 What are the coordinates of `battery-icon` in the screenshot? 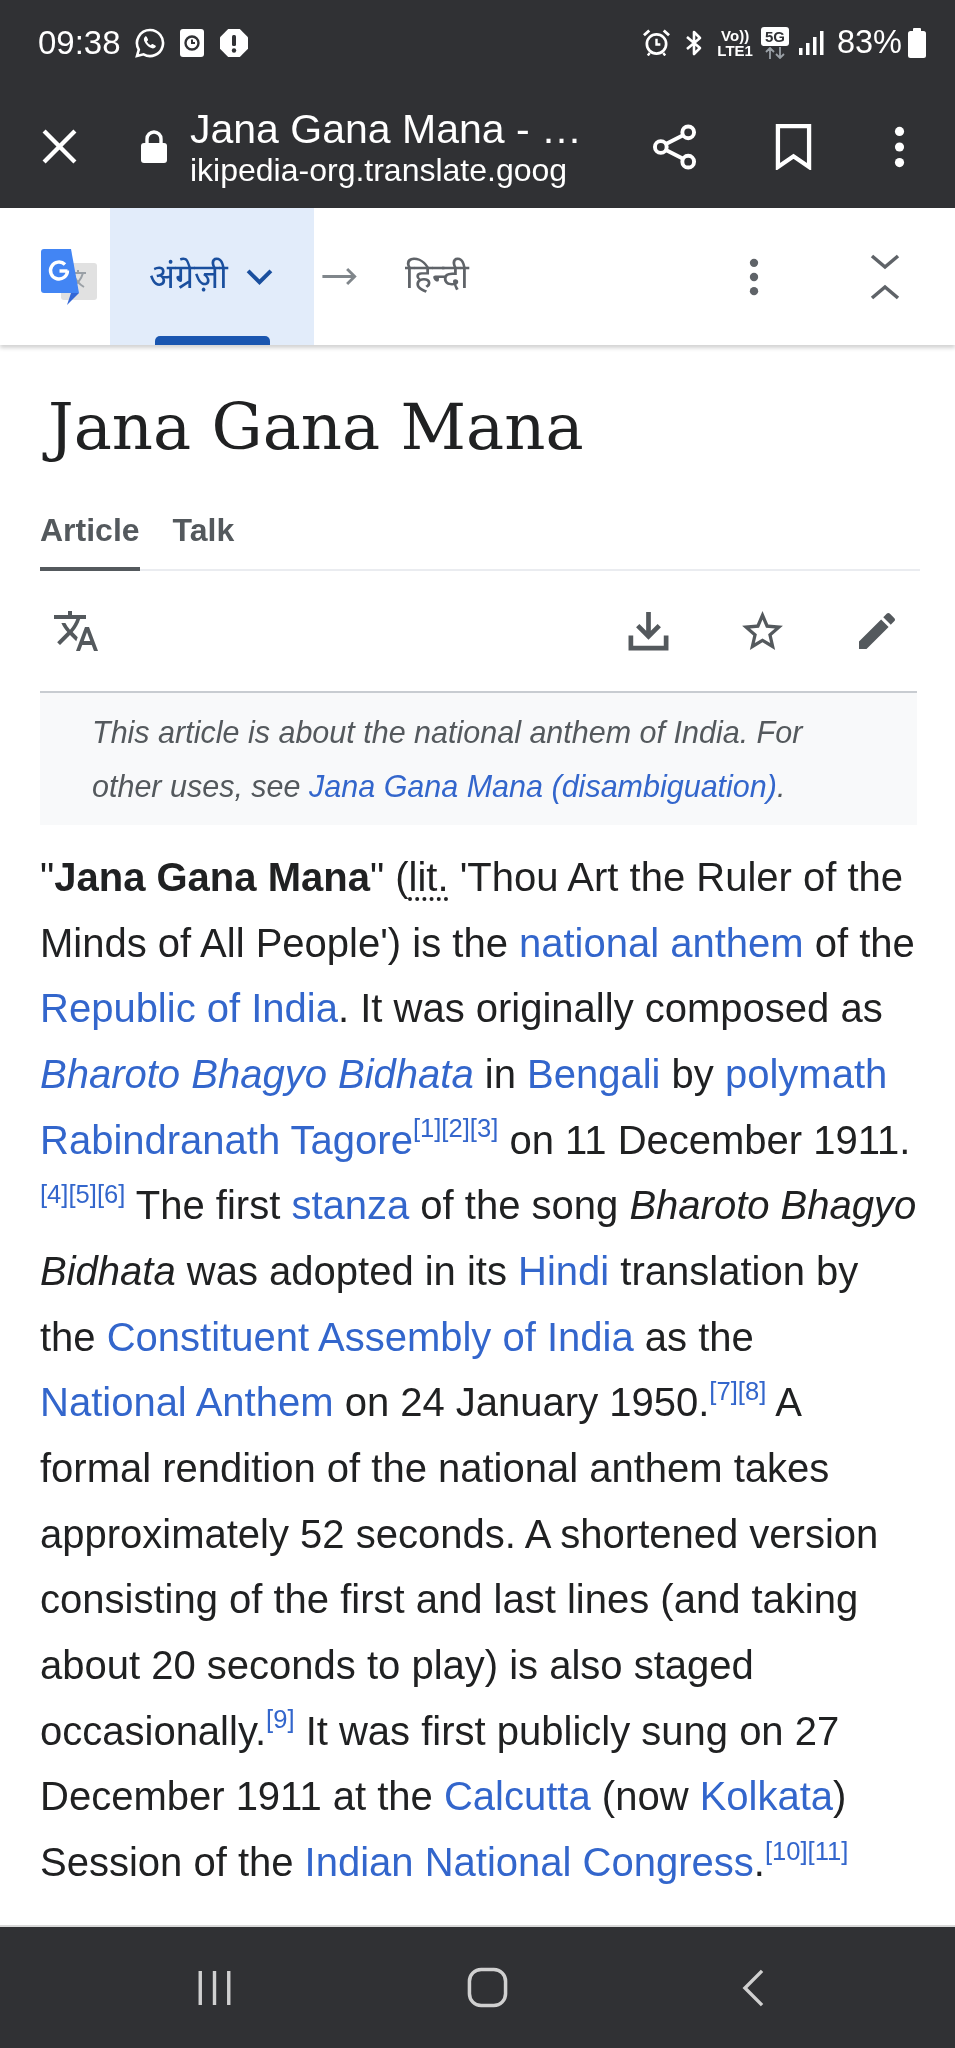 It's located at (917, 42).